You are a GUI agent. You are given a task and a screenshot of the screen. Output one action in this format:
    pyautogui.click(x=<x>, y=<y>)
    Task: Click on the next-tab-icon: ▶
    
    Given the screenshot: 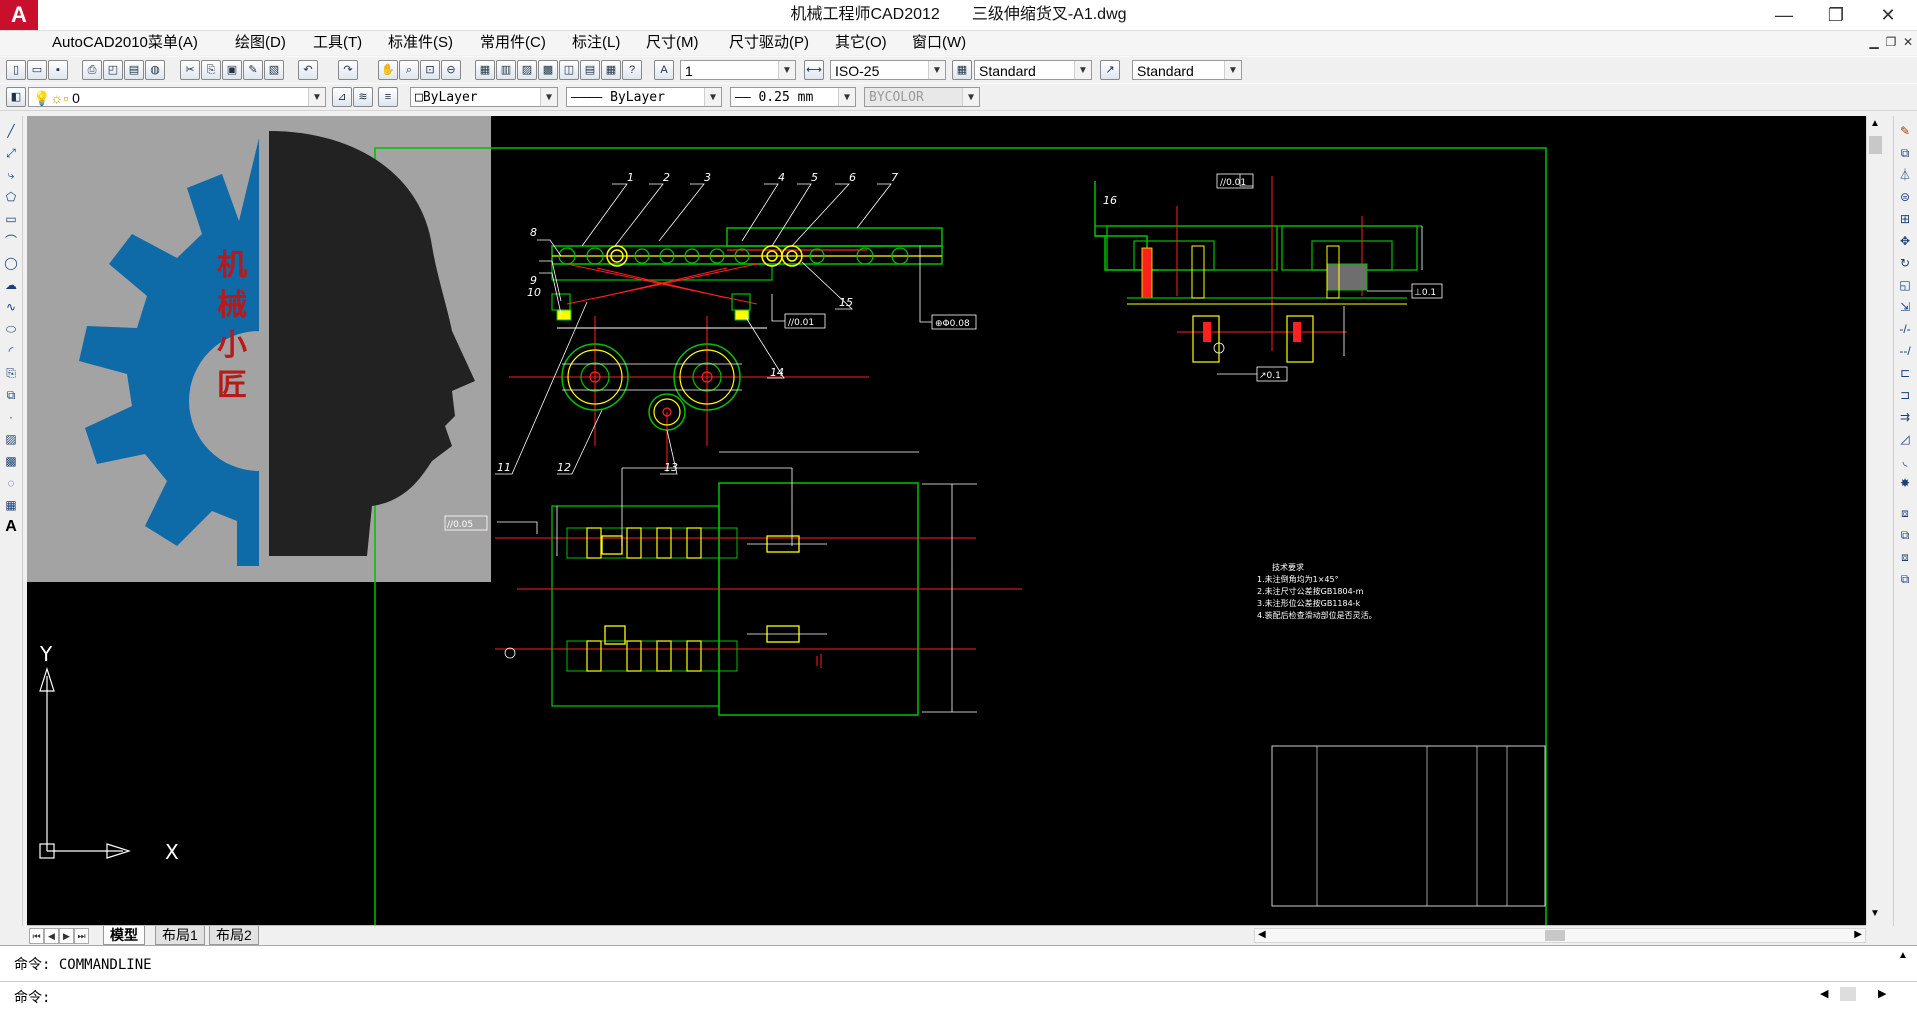 What is the action you would take?
    pyautogui.click(x=66, y=936)
    